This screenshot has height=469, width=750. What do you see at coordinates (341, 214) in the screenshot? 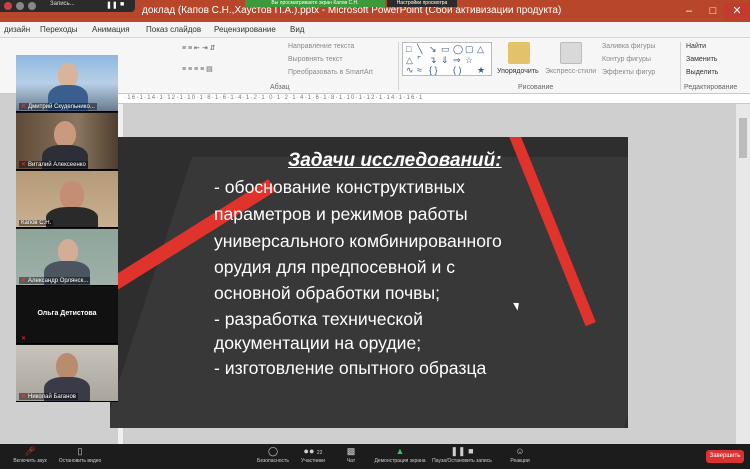
I see `slide-text-line: параметров и режимов работы` at bounding box center [341, 214].